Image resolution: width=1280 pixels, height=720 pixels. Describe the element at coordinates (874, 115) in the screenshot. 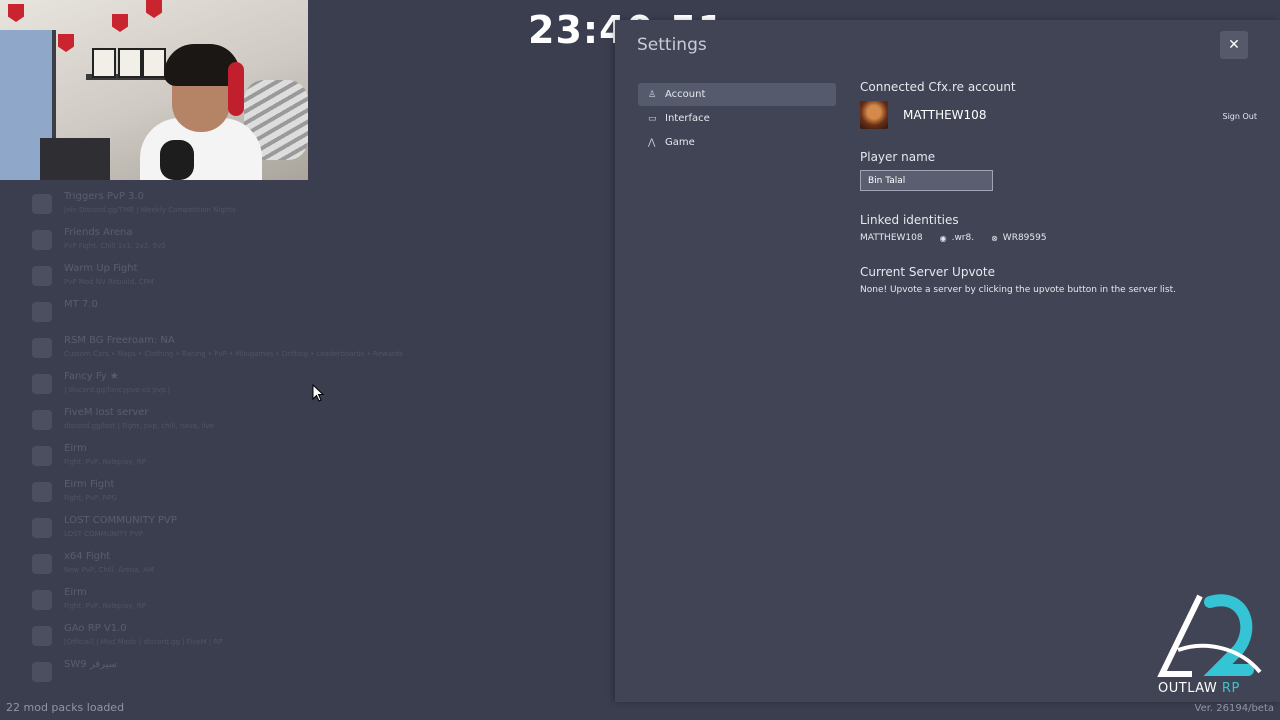

I see `avatar` at that location.